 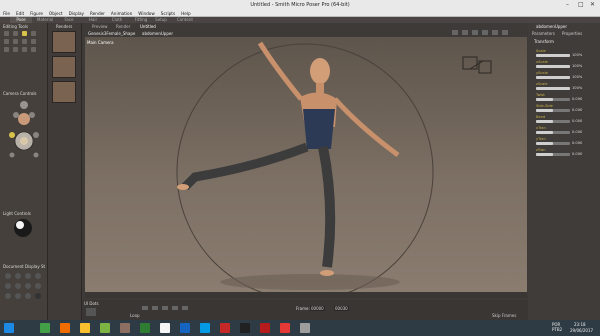 What do you see at coordinates (100, 26) in the screenshot?
I see `tab-preview: Preview` at bounding box center [100, 26].